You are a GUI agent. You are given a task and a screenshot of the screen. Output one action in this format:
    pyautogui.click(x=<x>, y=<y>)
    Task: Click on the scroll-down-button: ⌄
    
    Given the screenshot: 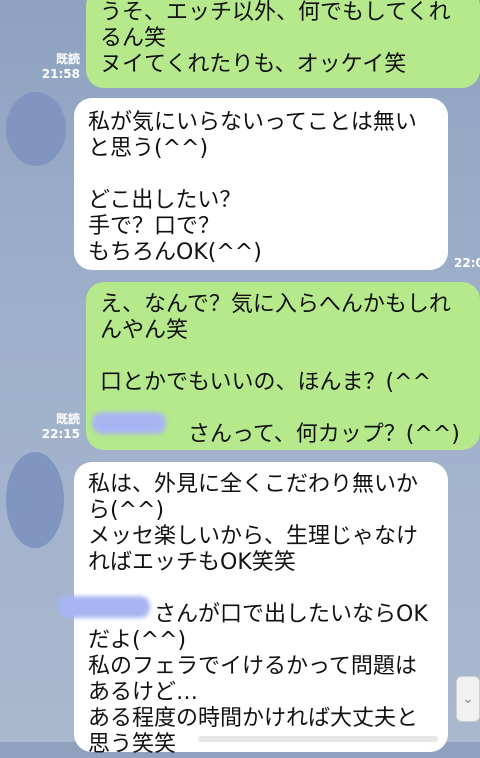 What is the action you would take?
    pyautogui.click(x=468, y=699)
    